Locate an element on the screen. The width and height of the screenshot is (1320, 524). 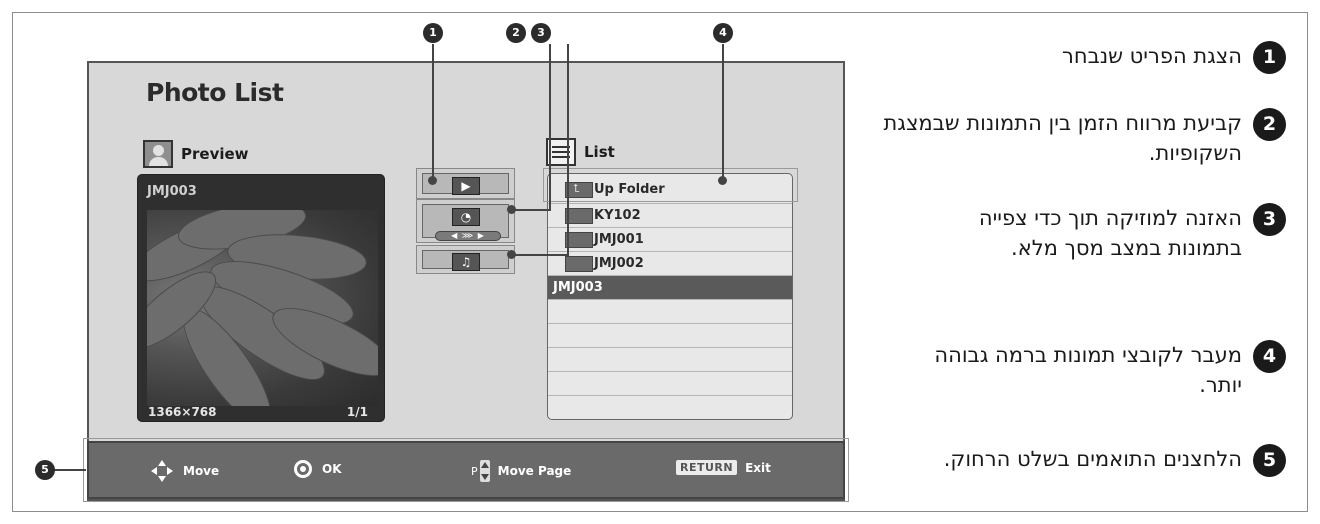
return-key-icon: RETURN is located at coordinates (707, 467).